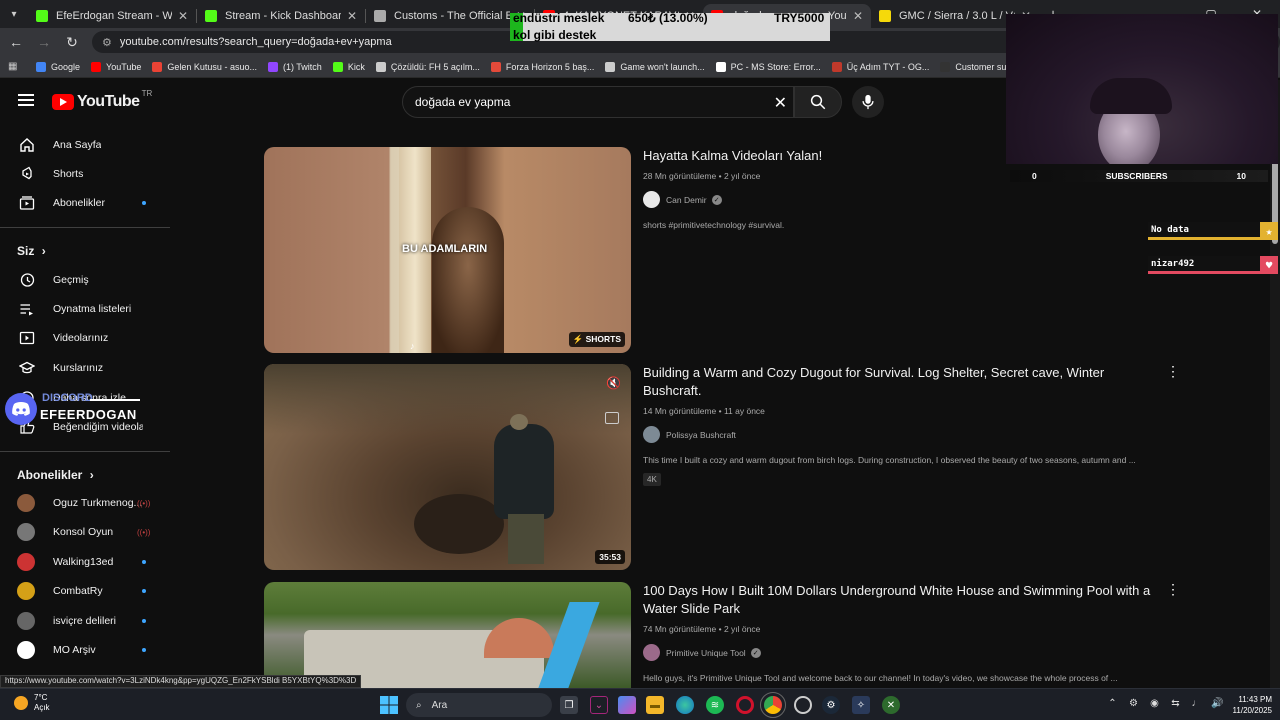  I want to click on sidebar-item-playlists: Oynatma listeleri, so click(85, 309).